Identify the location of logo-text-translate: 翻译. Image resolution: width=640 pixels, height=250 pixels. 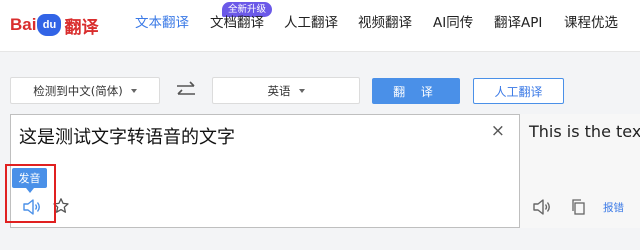
(81, 27).